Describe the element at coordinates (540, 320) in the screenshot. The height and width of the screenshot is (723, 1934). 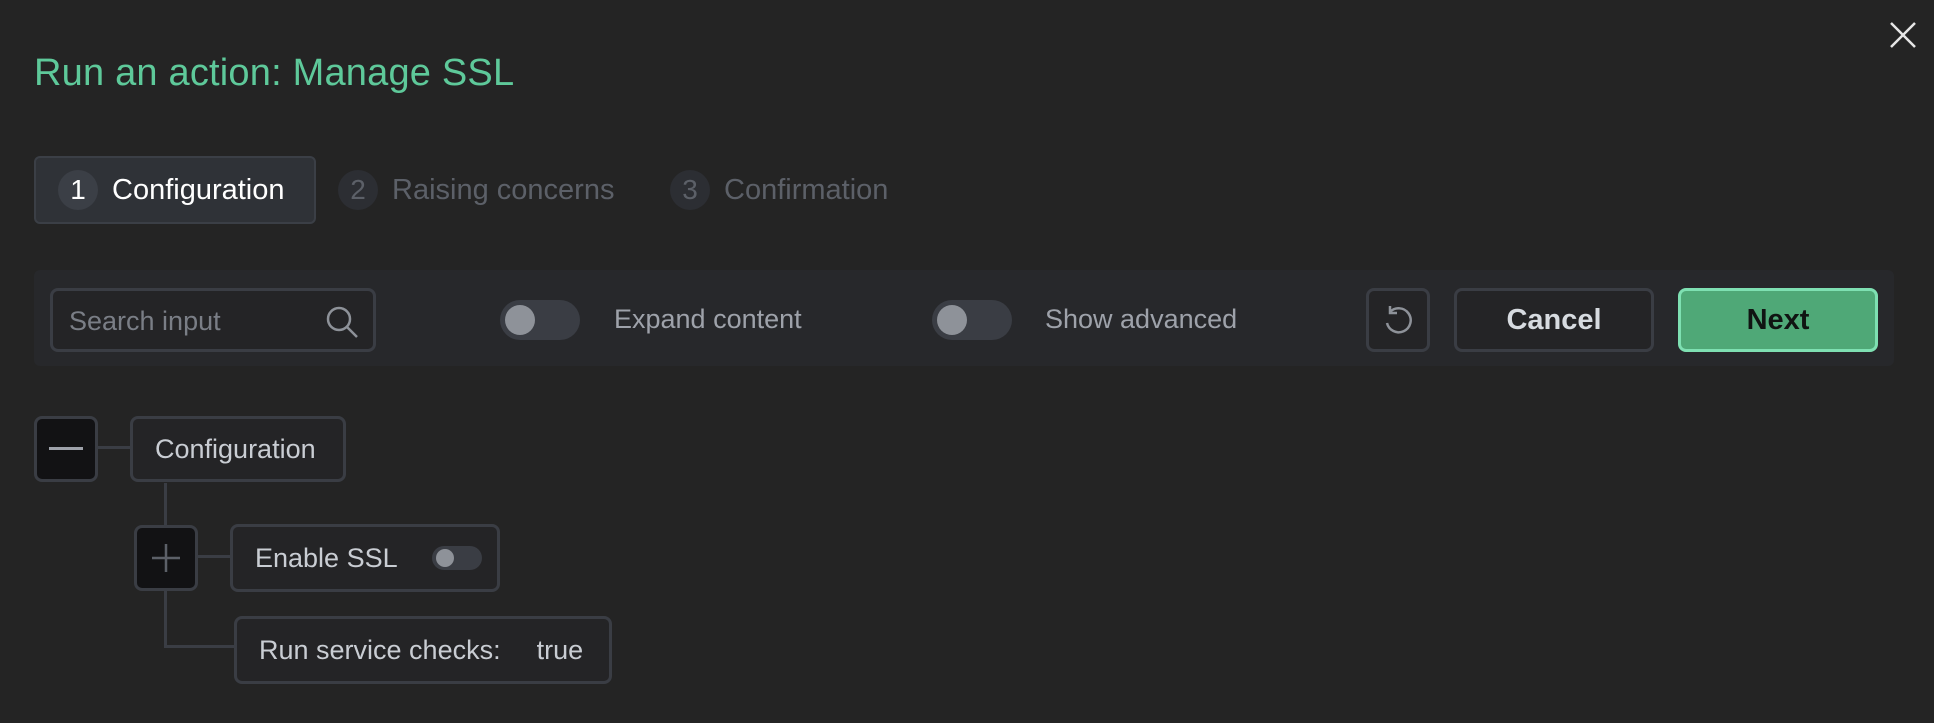
I see `expand-content-toggle` at that location.